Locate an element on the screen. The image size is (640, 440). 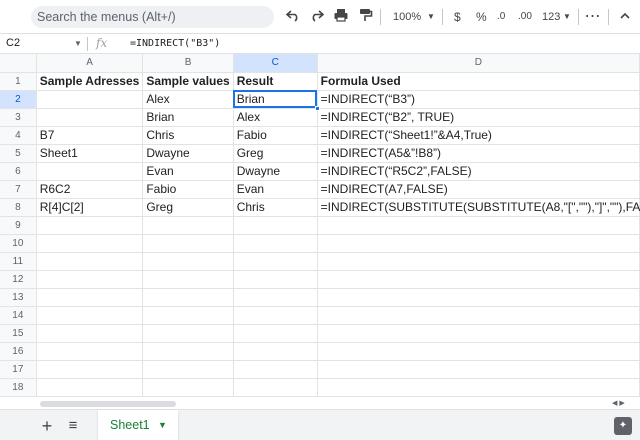
row-header: 4 is located at coordinates (18, 135).